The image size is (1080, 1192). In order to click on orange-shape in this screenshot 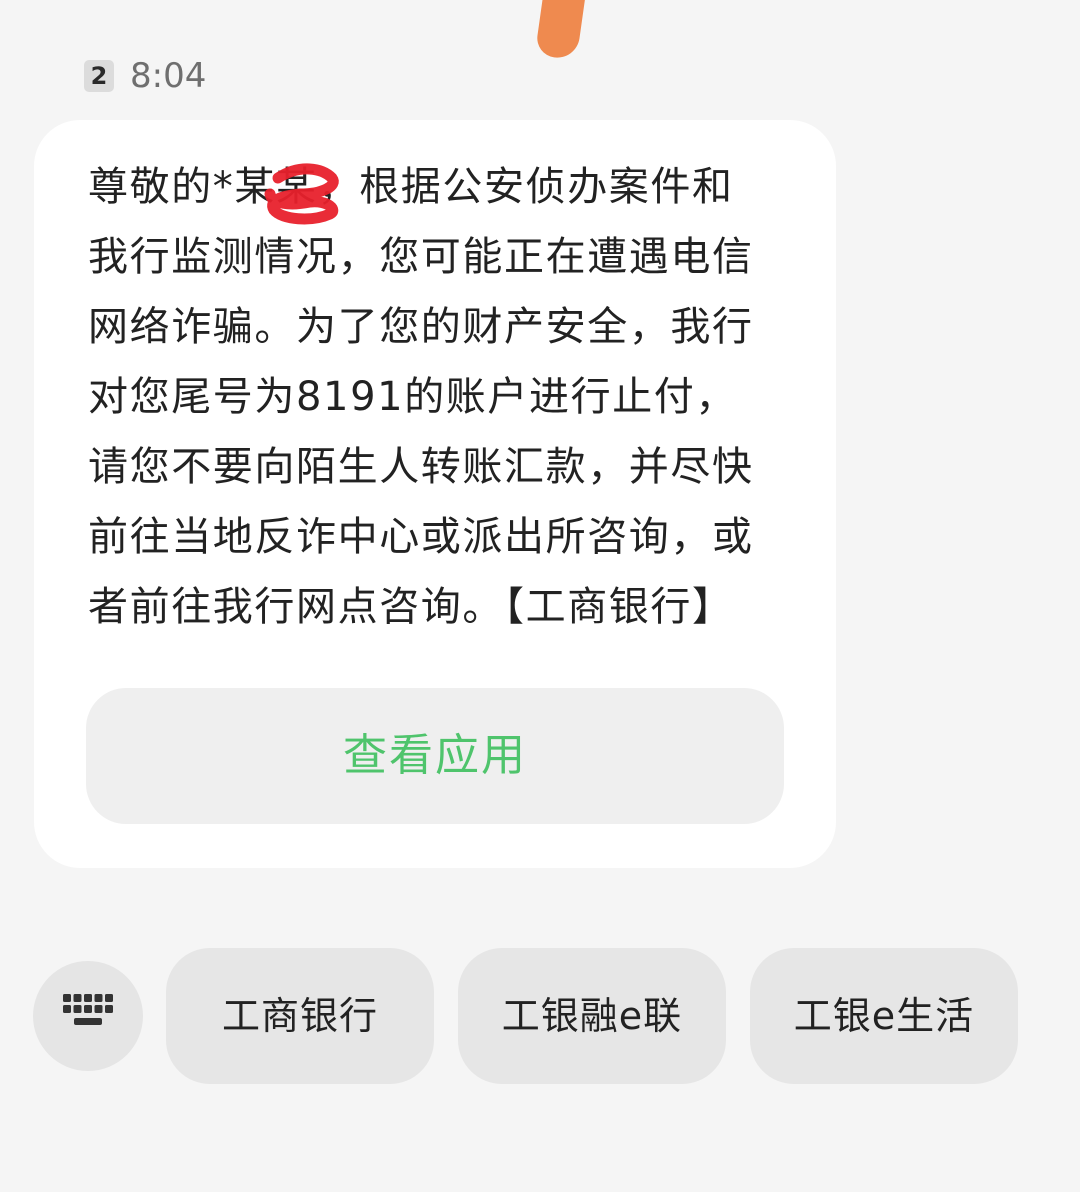, I will do `click(561, 30)`.